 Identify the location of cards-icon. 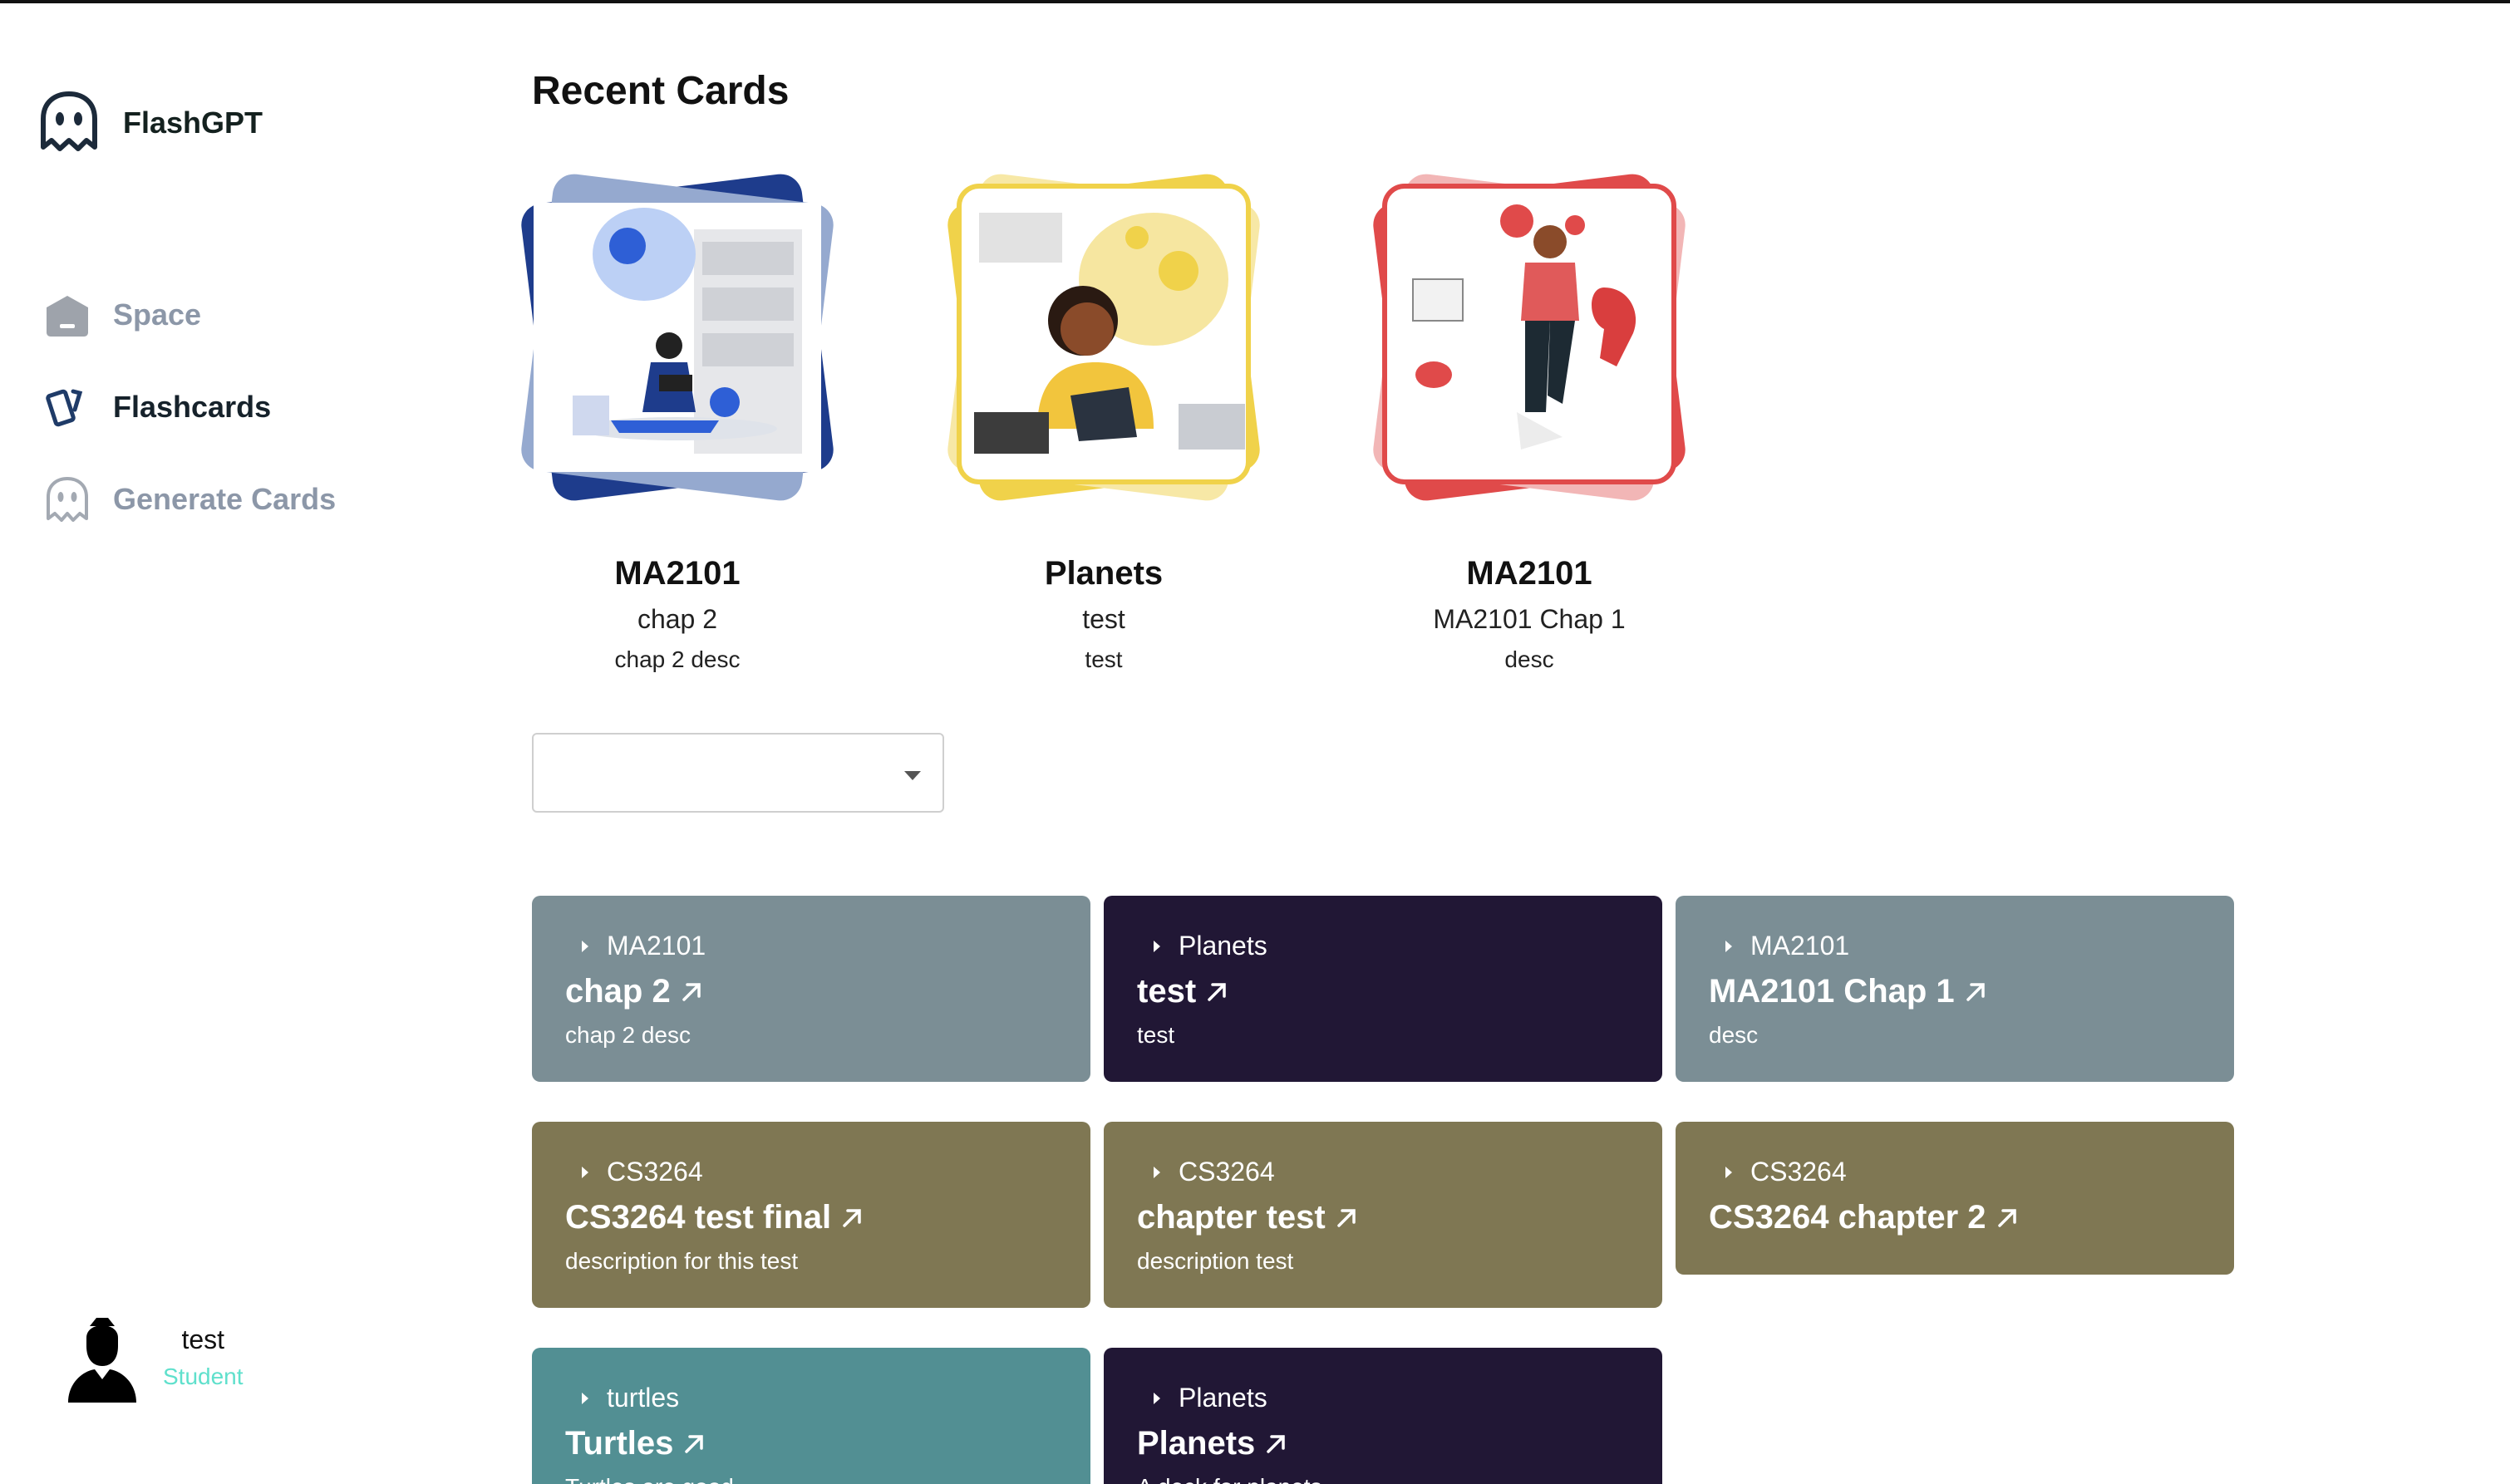
(65, 408).